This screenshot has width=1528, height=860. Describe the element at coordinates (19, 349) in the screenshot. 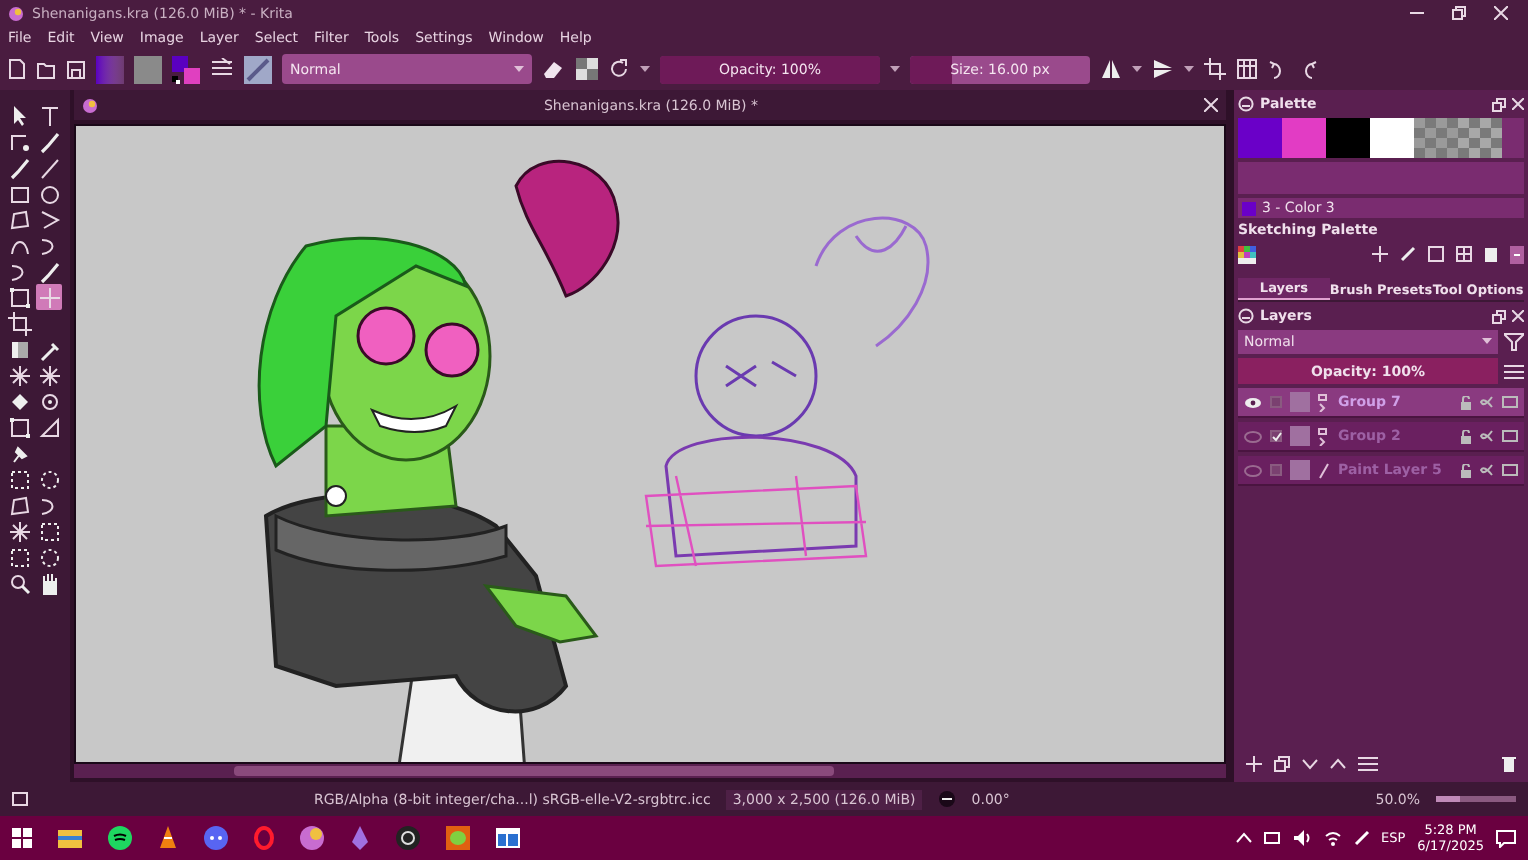

I see `gradient-tool` at that location.